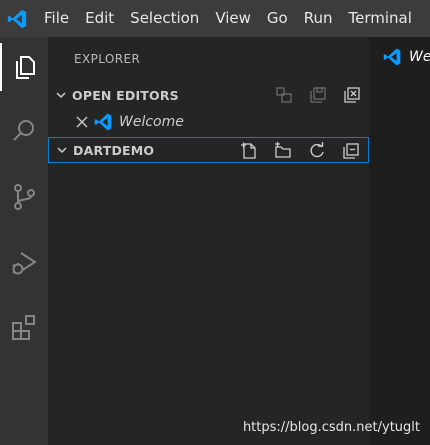 This screenshot has height=445, width=430. Describe the element at coordinates (284, 95) in the screenshot. I see `new-untitled-file-icon` at that location.